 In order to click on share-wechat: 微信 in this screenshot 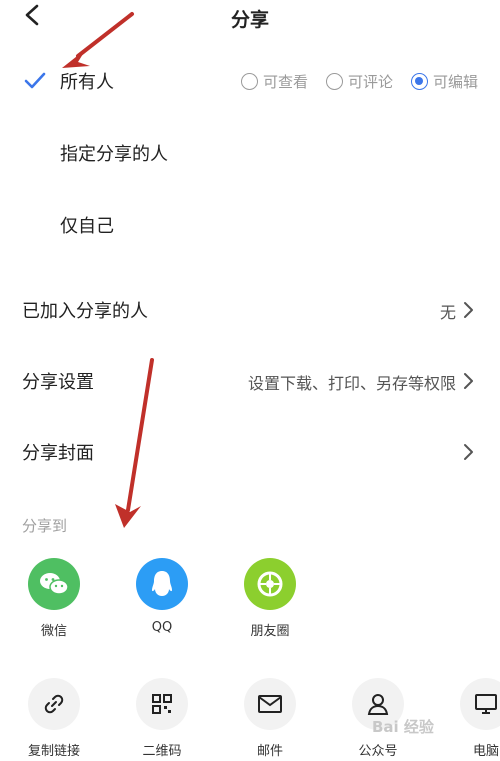, I will do `click(54, 598)`.